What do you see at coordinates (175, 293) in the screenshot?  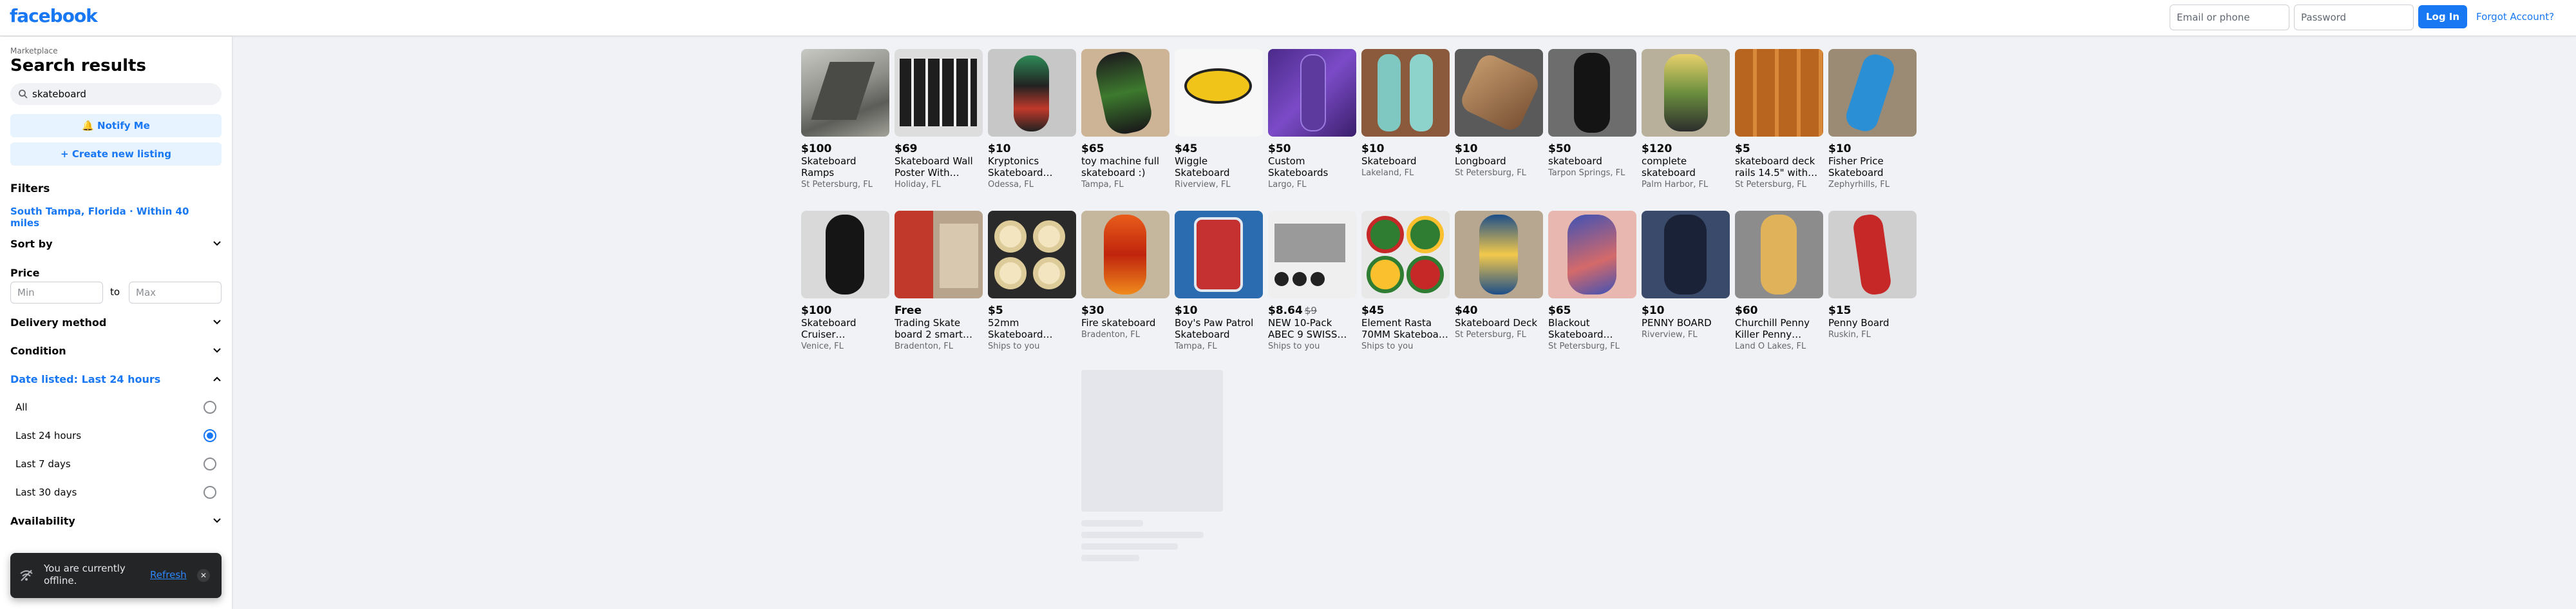 I see `price-max-input: Max` at bounding box center [175, 293].